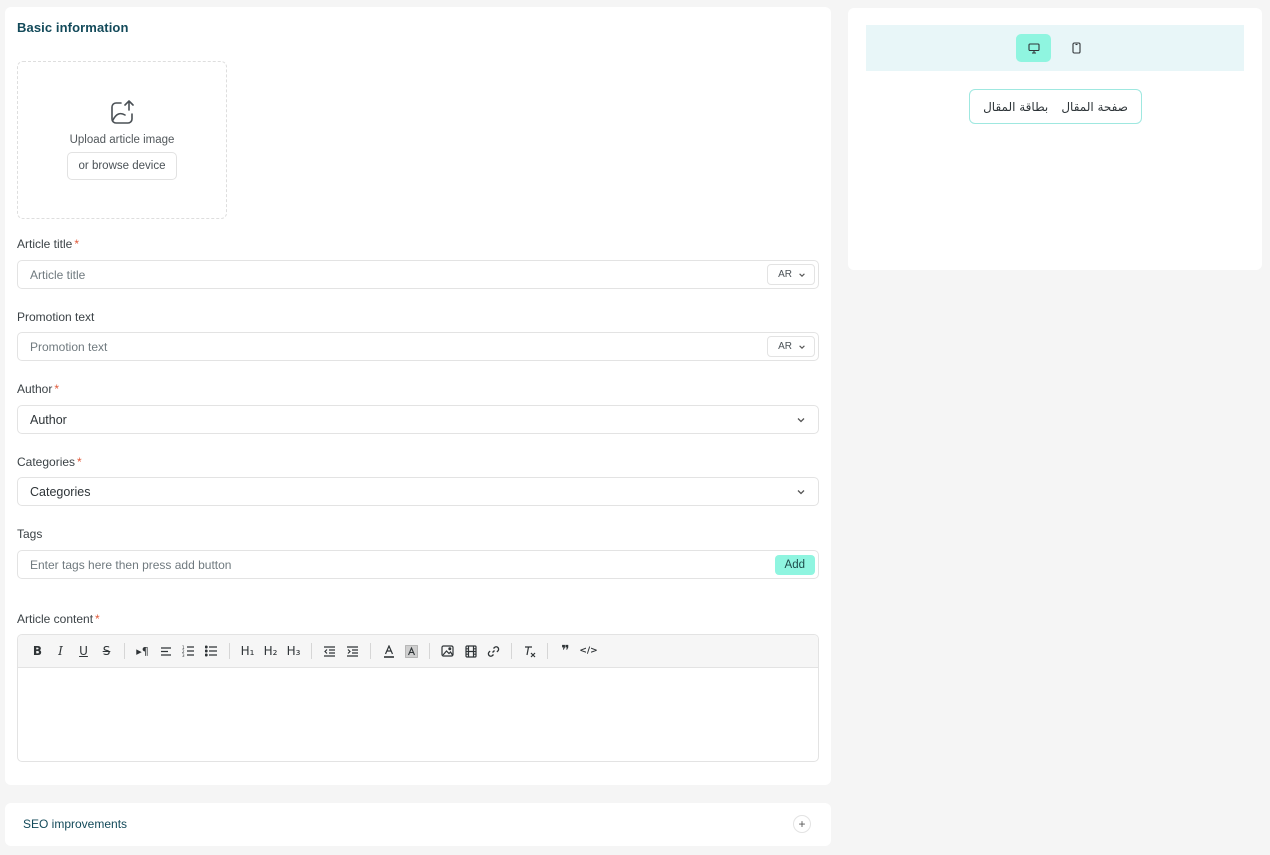  I want to click on categories-select-value: Categories, so click(60, 491).